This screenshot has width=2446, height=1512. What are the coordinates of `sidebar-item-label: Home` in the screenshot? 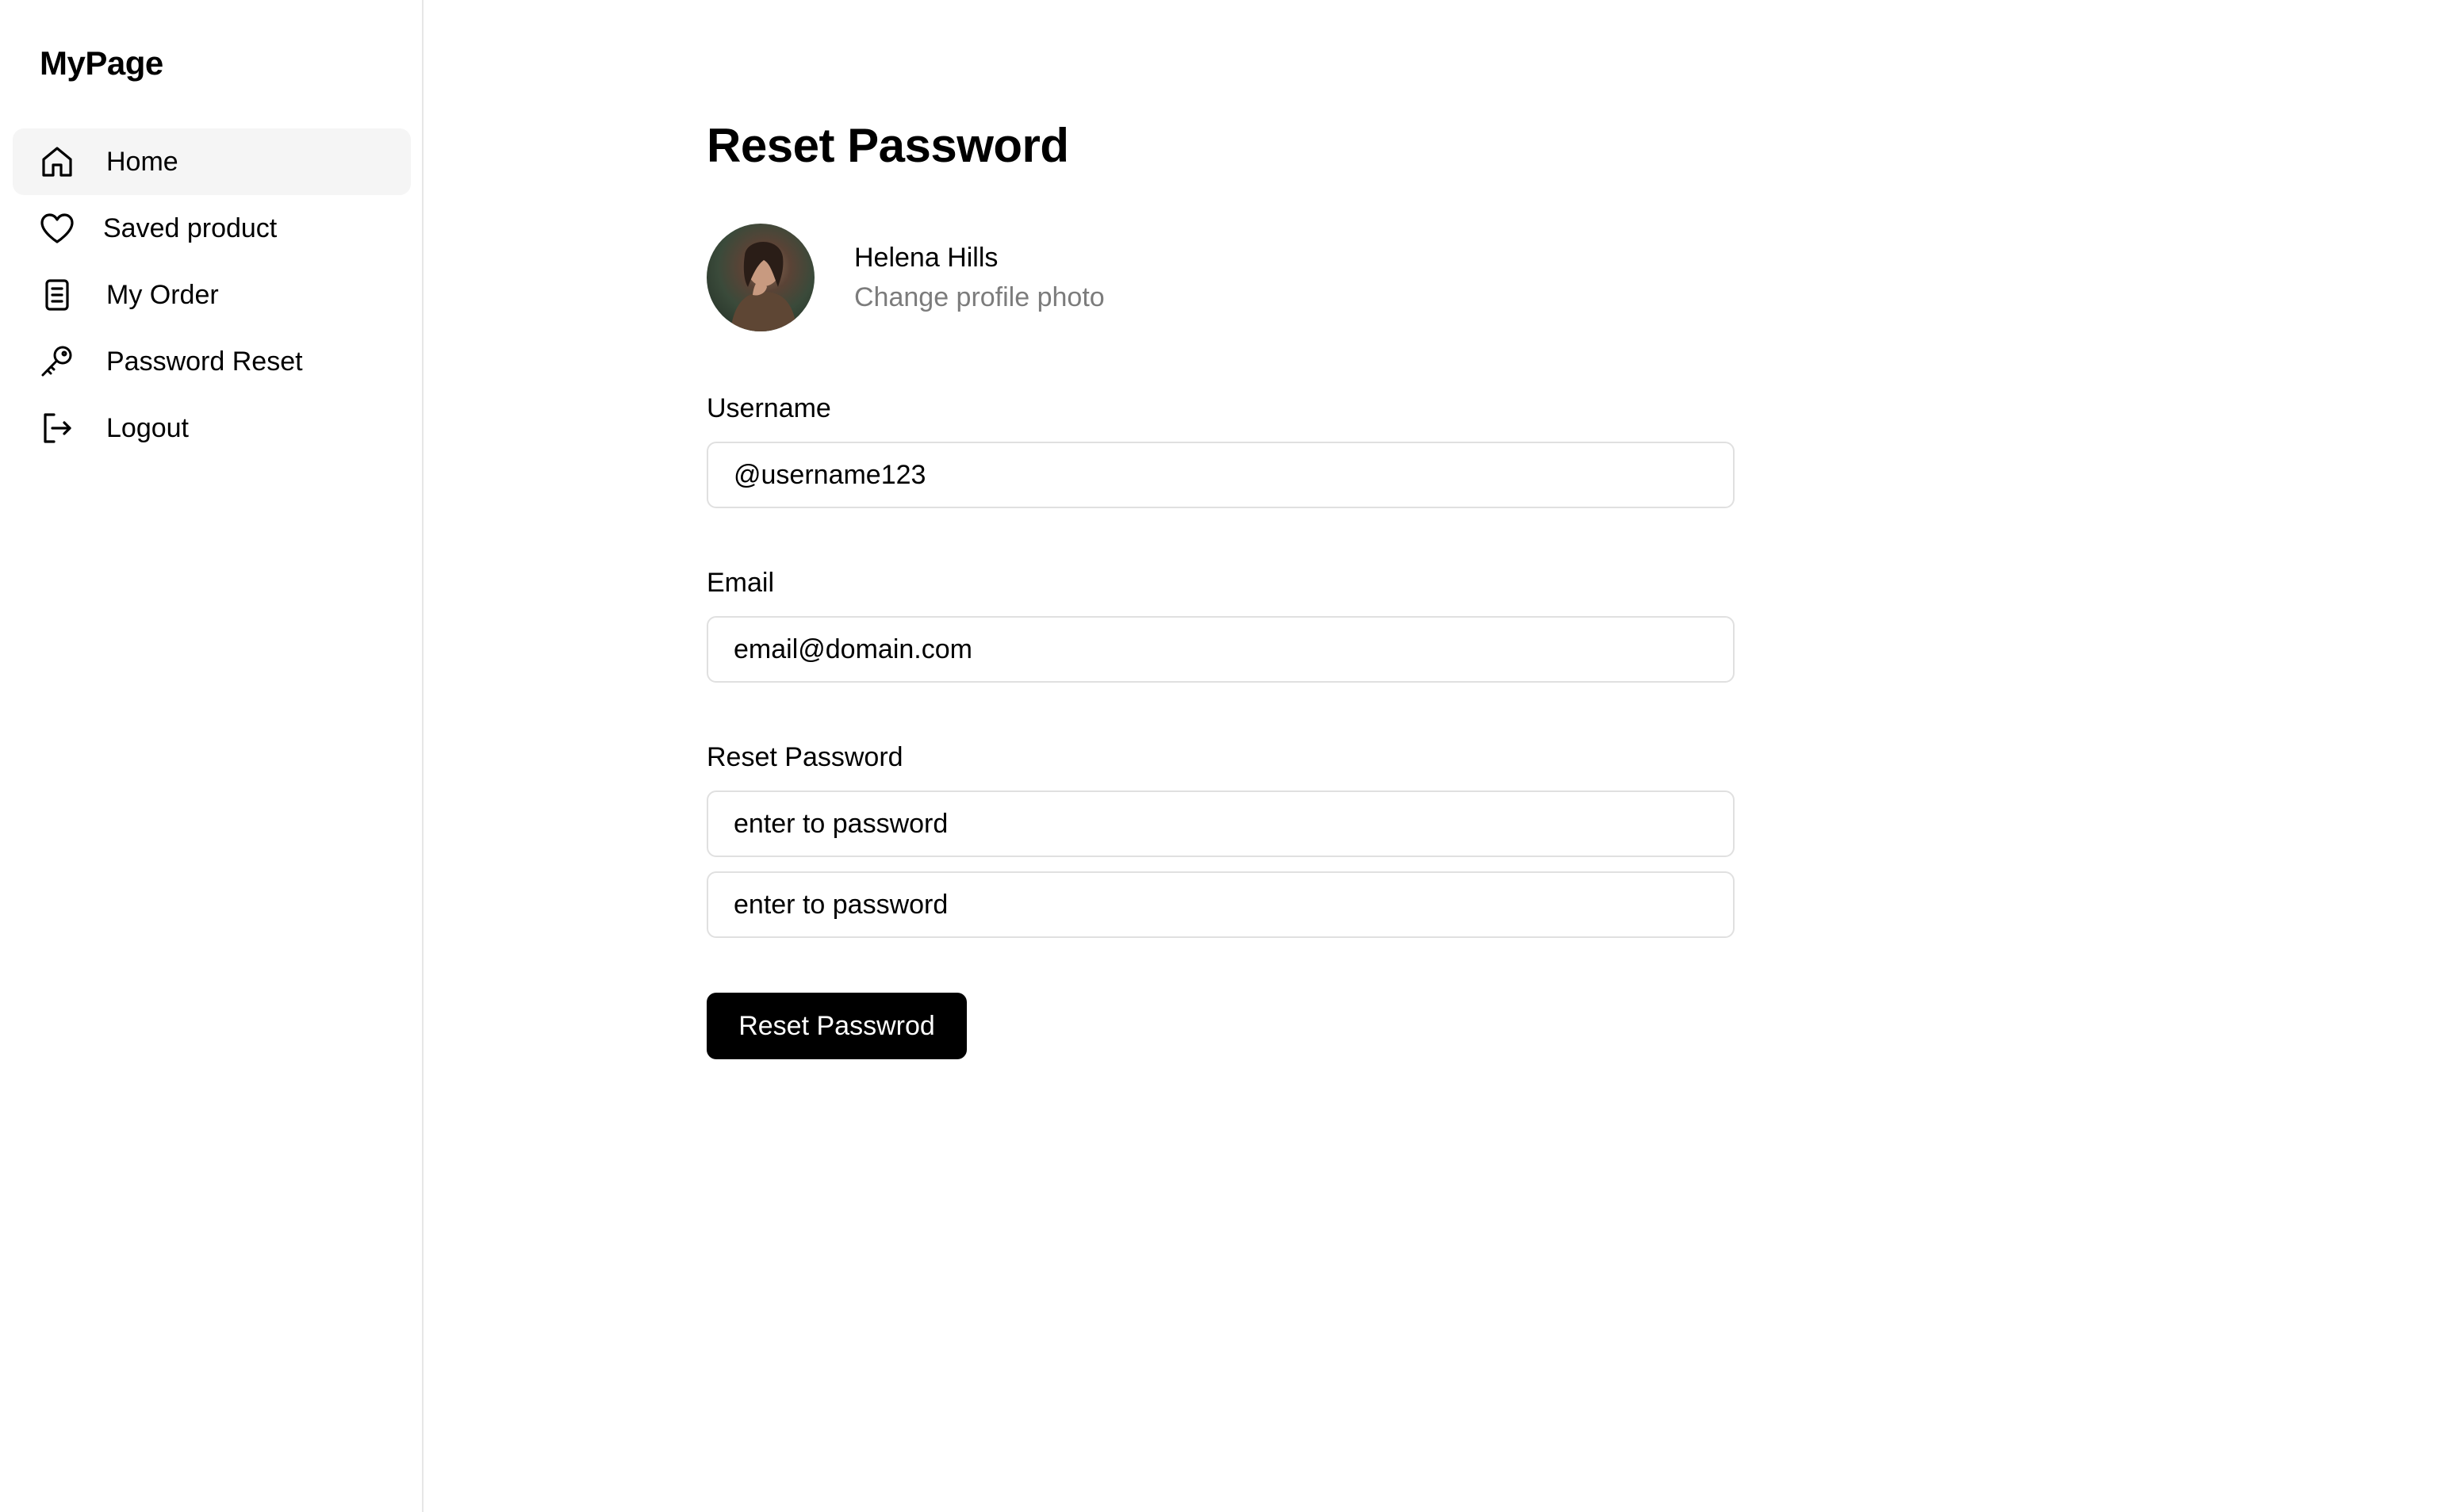 It's located at (142, 162).